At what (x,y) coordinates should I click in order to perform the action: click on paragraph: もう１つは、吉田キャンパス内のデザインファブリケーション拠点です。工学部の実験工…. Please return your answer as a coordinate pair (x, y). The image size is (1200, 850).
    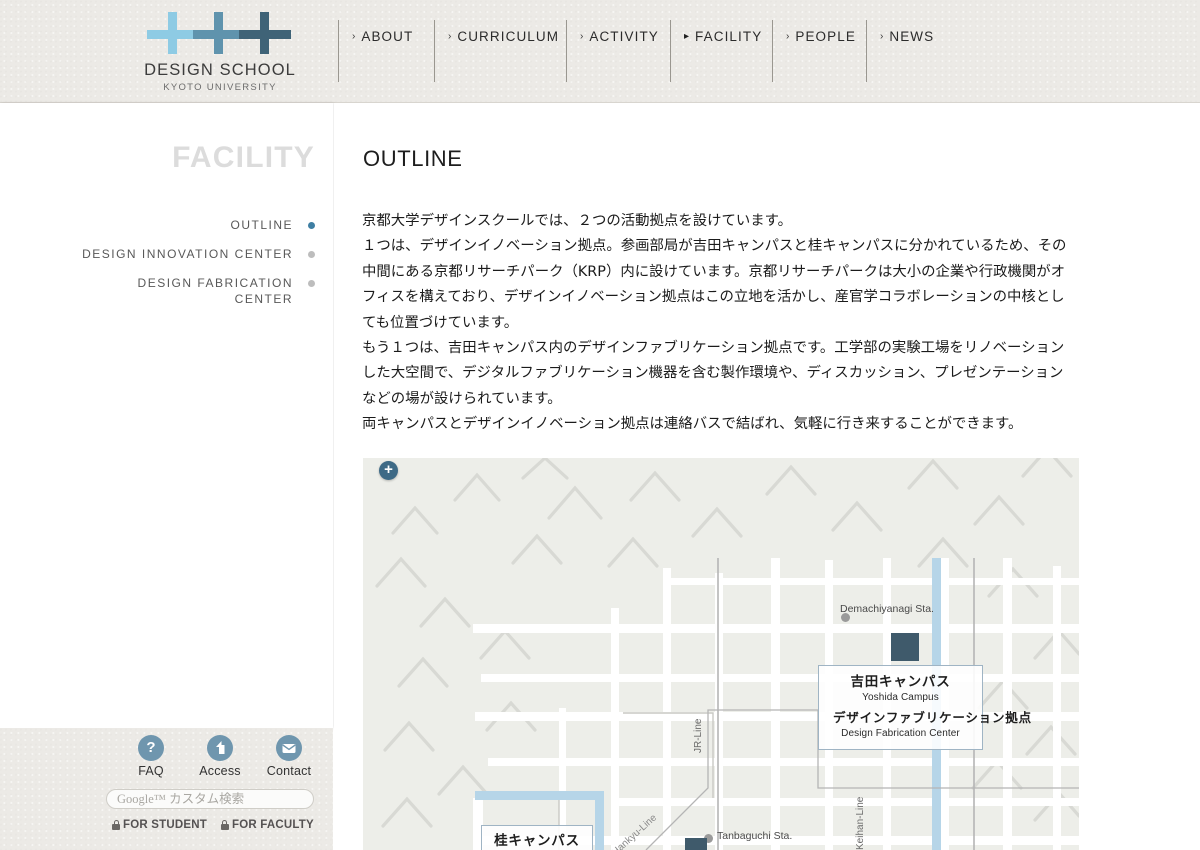
    Looking at the image, I should click on (713, 373).